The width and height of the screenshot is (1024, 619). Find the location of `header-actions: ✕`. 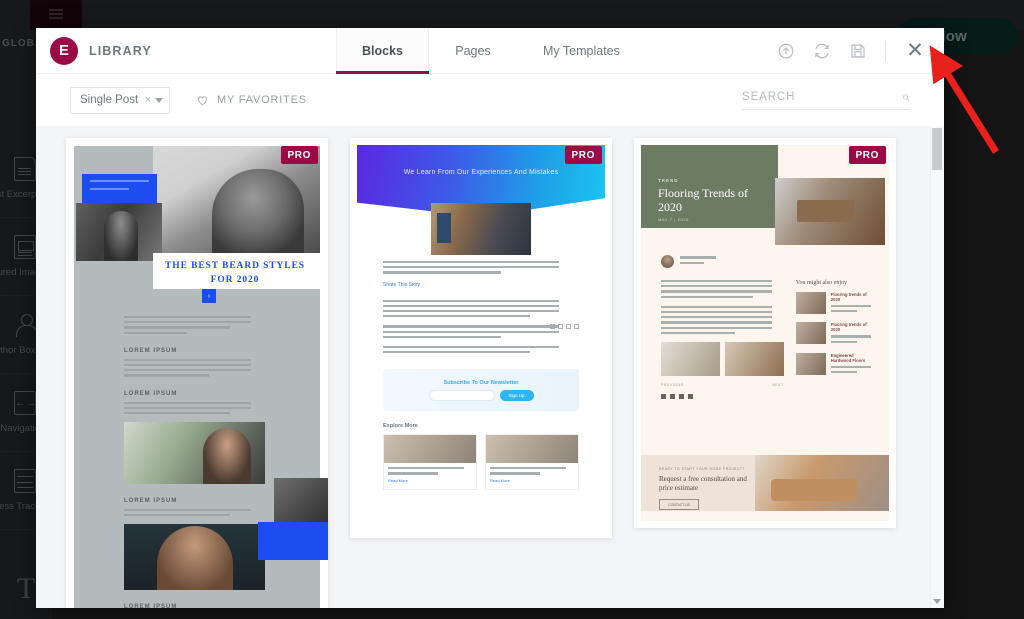

header-actions: ✕ is located at coordinates (860, 50).